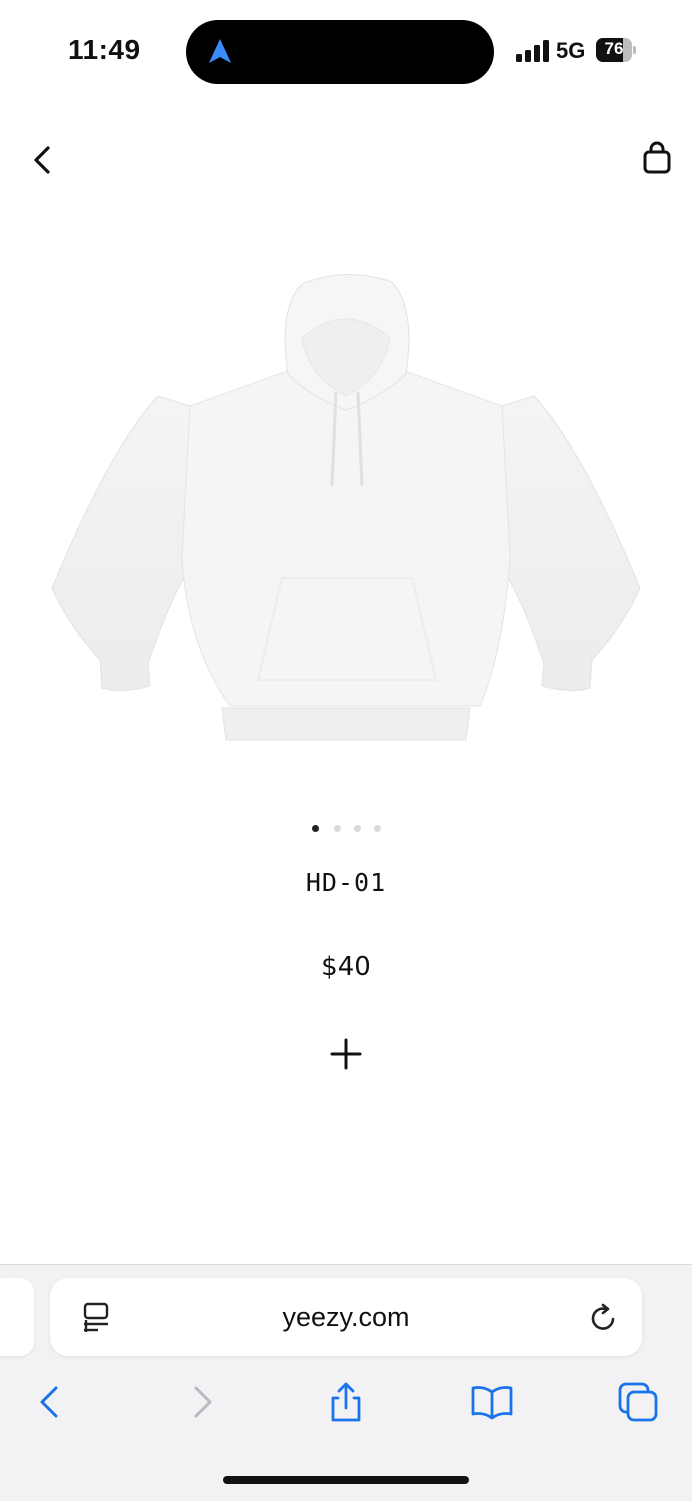  I want to click on bag-button, so click(657, 158).